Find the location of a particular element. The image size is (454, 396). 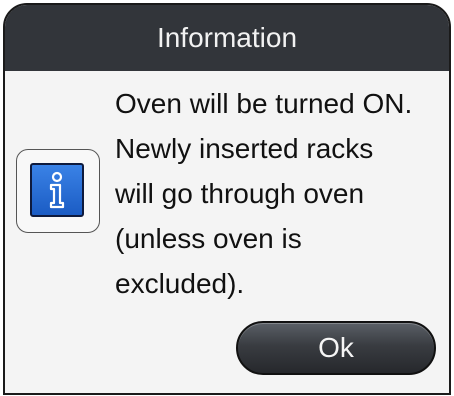

message-line: Newly inserted racks is located at coordinates (244, 148).